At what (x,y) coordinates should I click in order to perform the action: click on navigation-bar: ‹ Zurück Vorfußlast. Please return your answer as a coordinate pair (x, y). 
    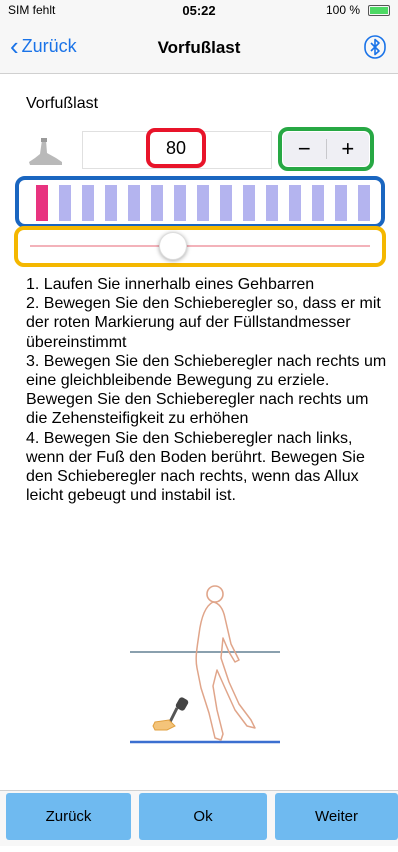
    Looking at the image, I should click on (199, 48).